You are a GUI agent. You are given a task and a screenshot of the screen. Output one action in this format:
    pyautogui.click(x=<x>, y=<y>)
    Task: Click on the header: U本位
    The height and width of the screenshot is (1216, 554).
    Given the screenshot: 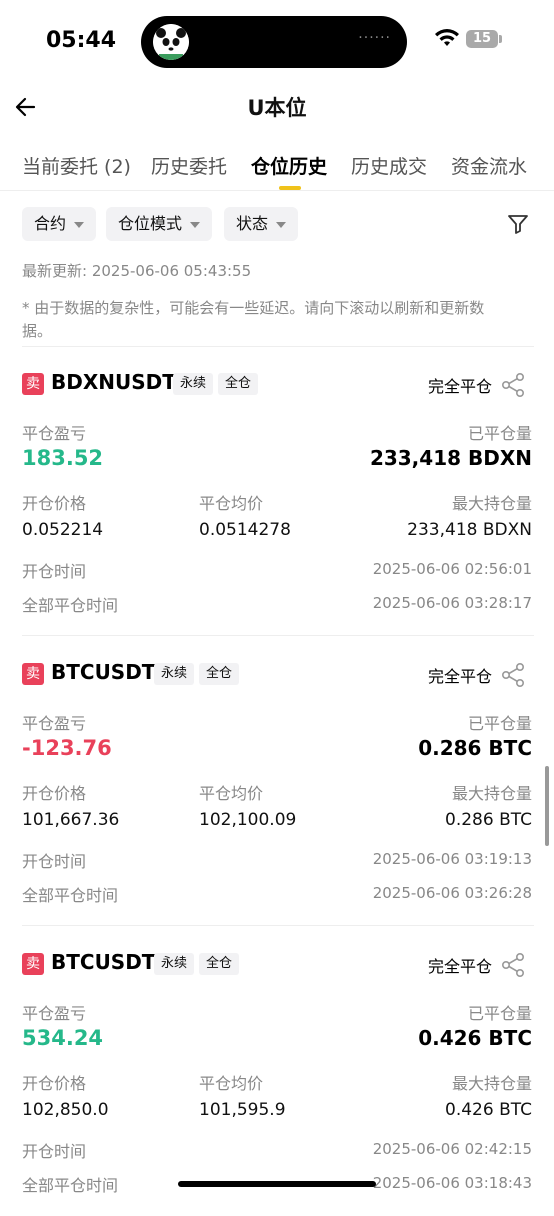 What is the action you would take?
    pyautogui.click(x=277, y=107)
    